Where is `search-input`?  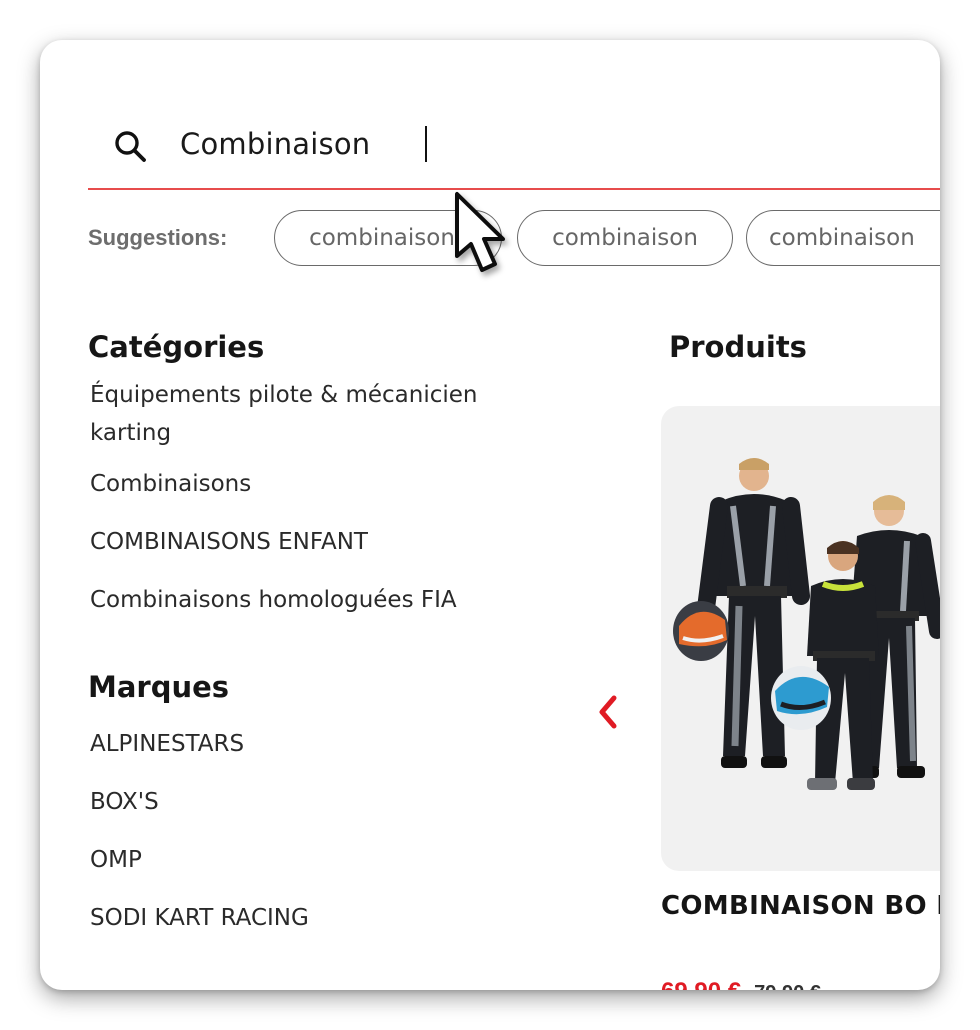
search-input is located at coordinates (530, 144).